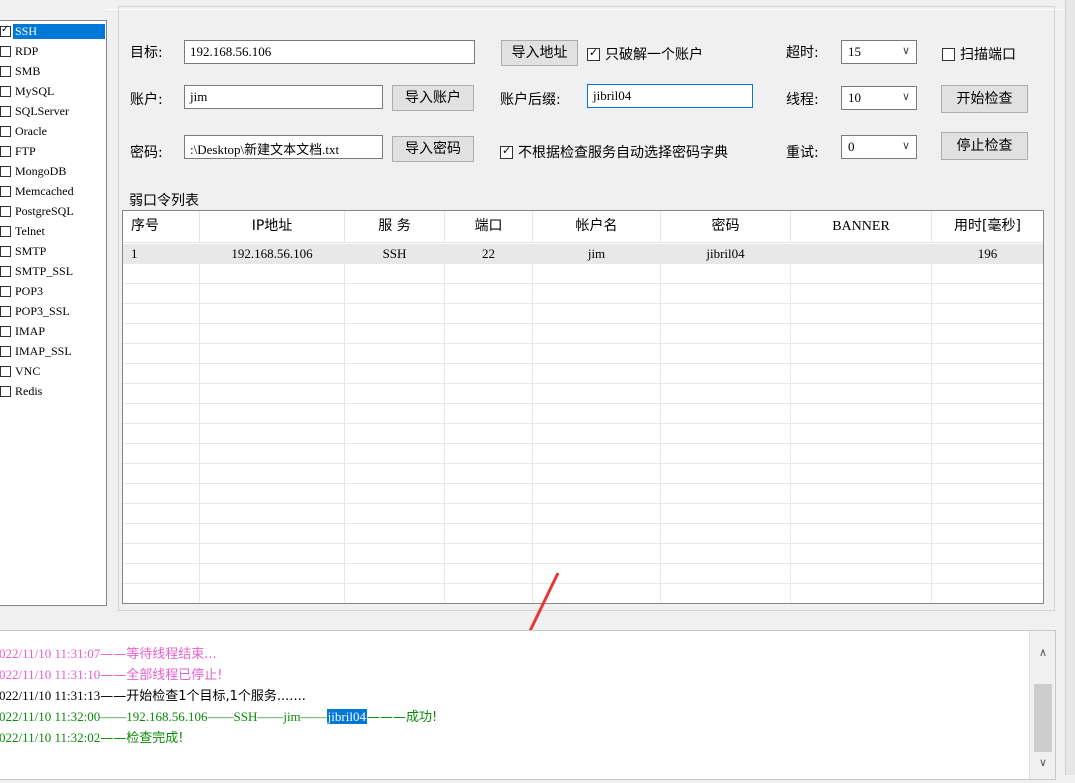  What do you see at coordinates (984, 146) in the screenshot?
I see `stop-check-button: 停止检查` at bounding box center [984, 146].